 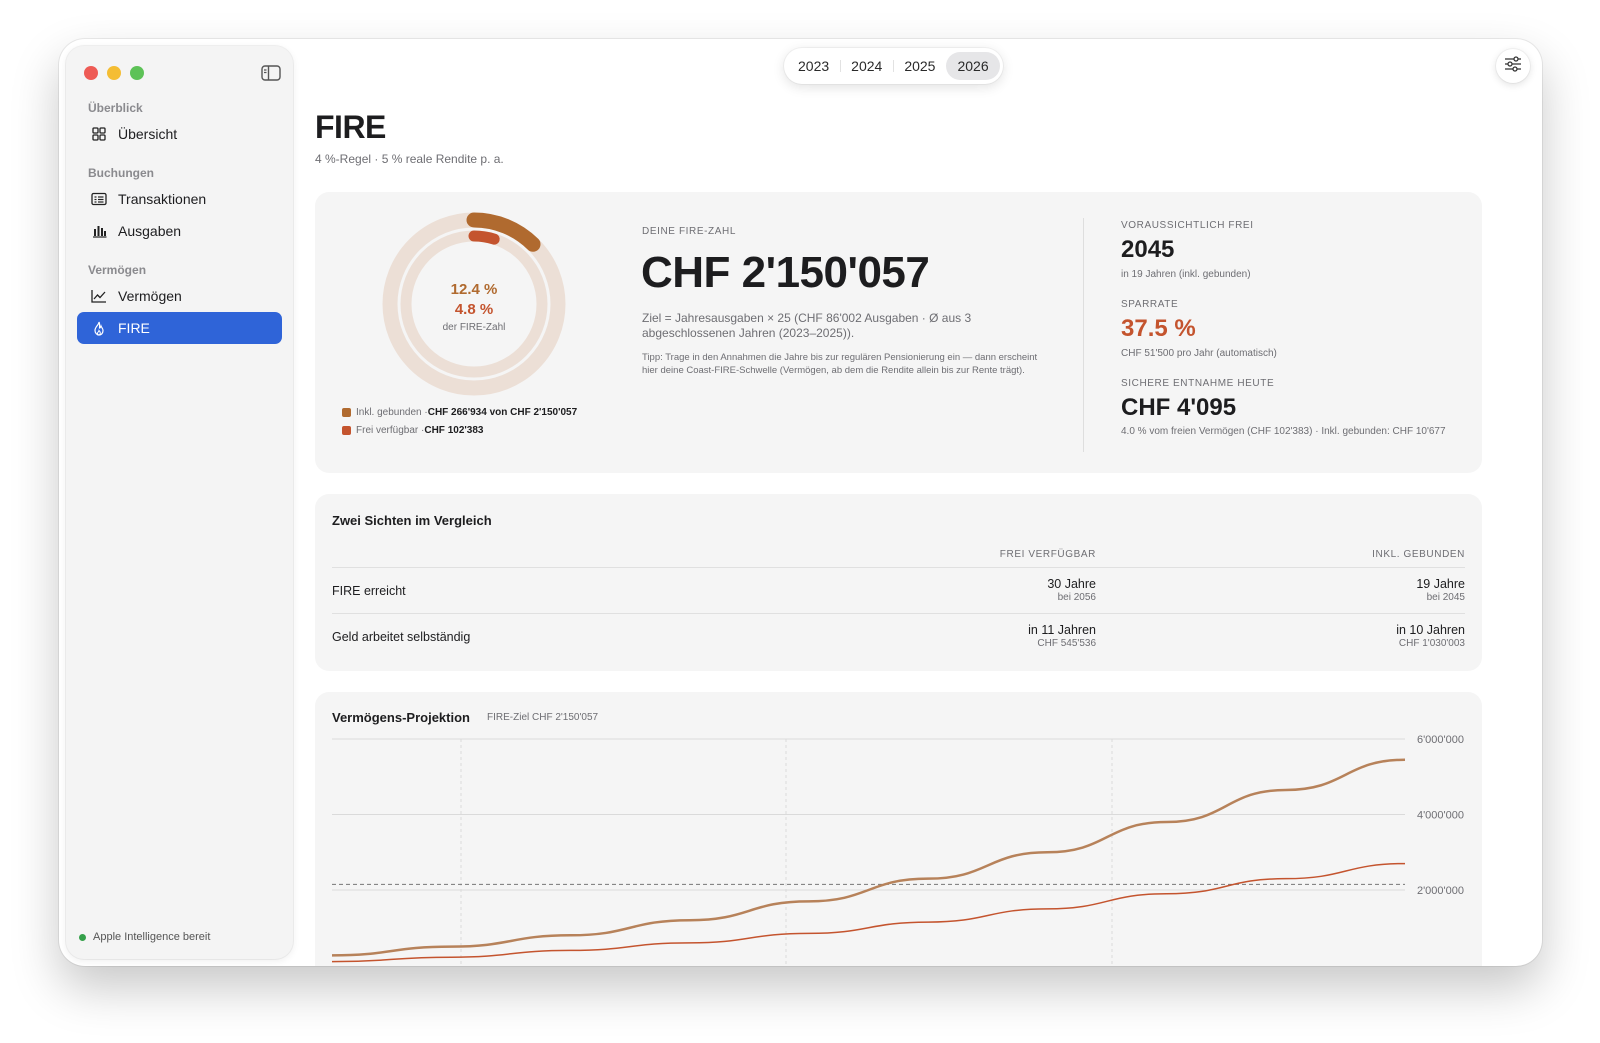 What do you see at coordinates (412, 520) in the screenshot?
I see `comparison-title: Zwei Sichten im Vergleich` at bounding box center [412, 520].